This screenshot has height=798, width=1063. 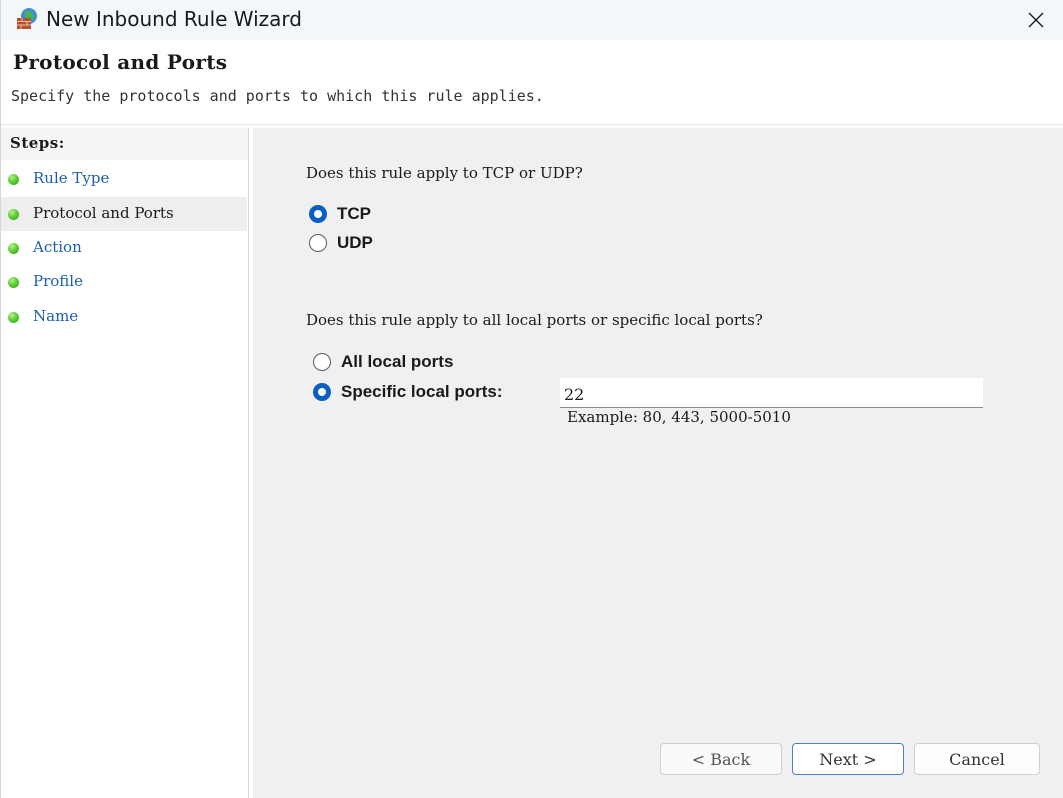 What do you see at coordinates (422, 392) in the screenshot?
I see `specific-ports-label: Specific local ports:` at bounding box center [422, 392].